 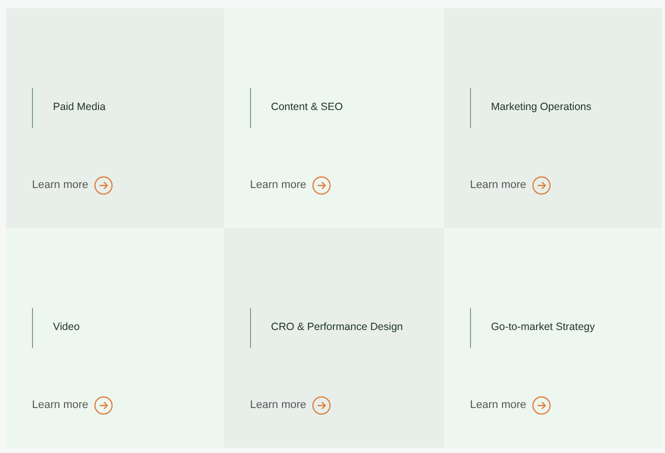 I want to click on card-title: Go-to-market Strategy, so click(x=543, y=328).